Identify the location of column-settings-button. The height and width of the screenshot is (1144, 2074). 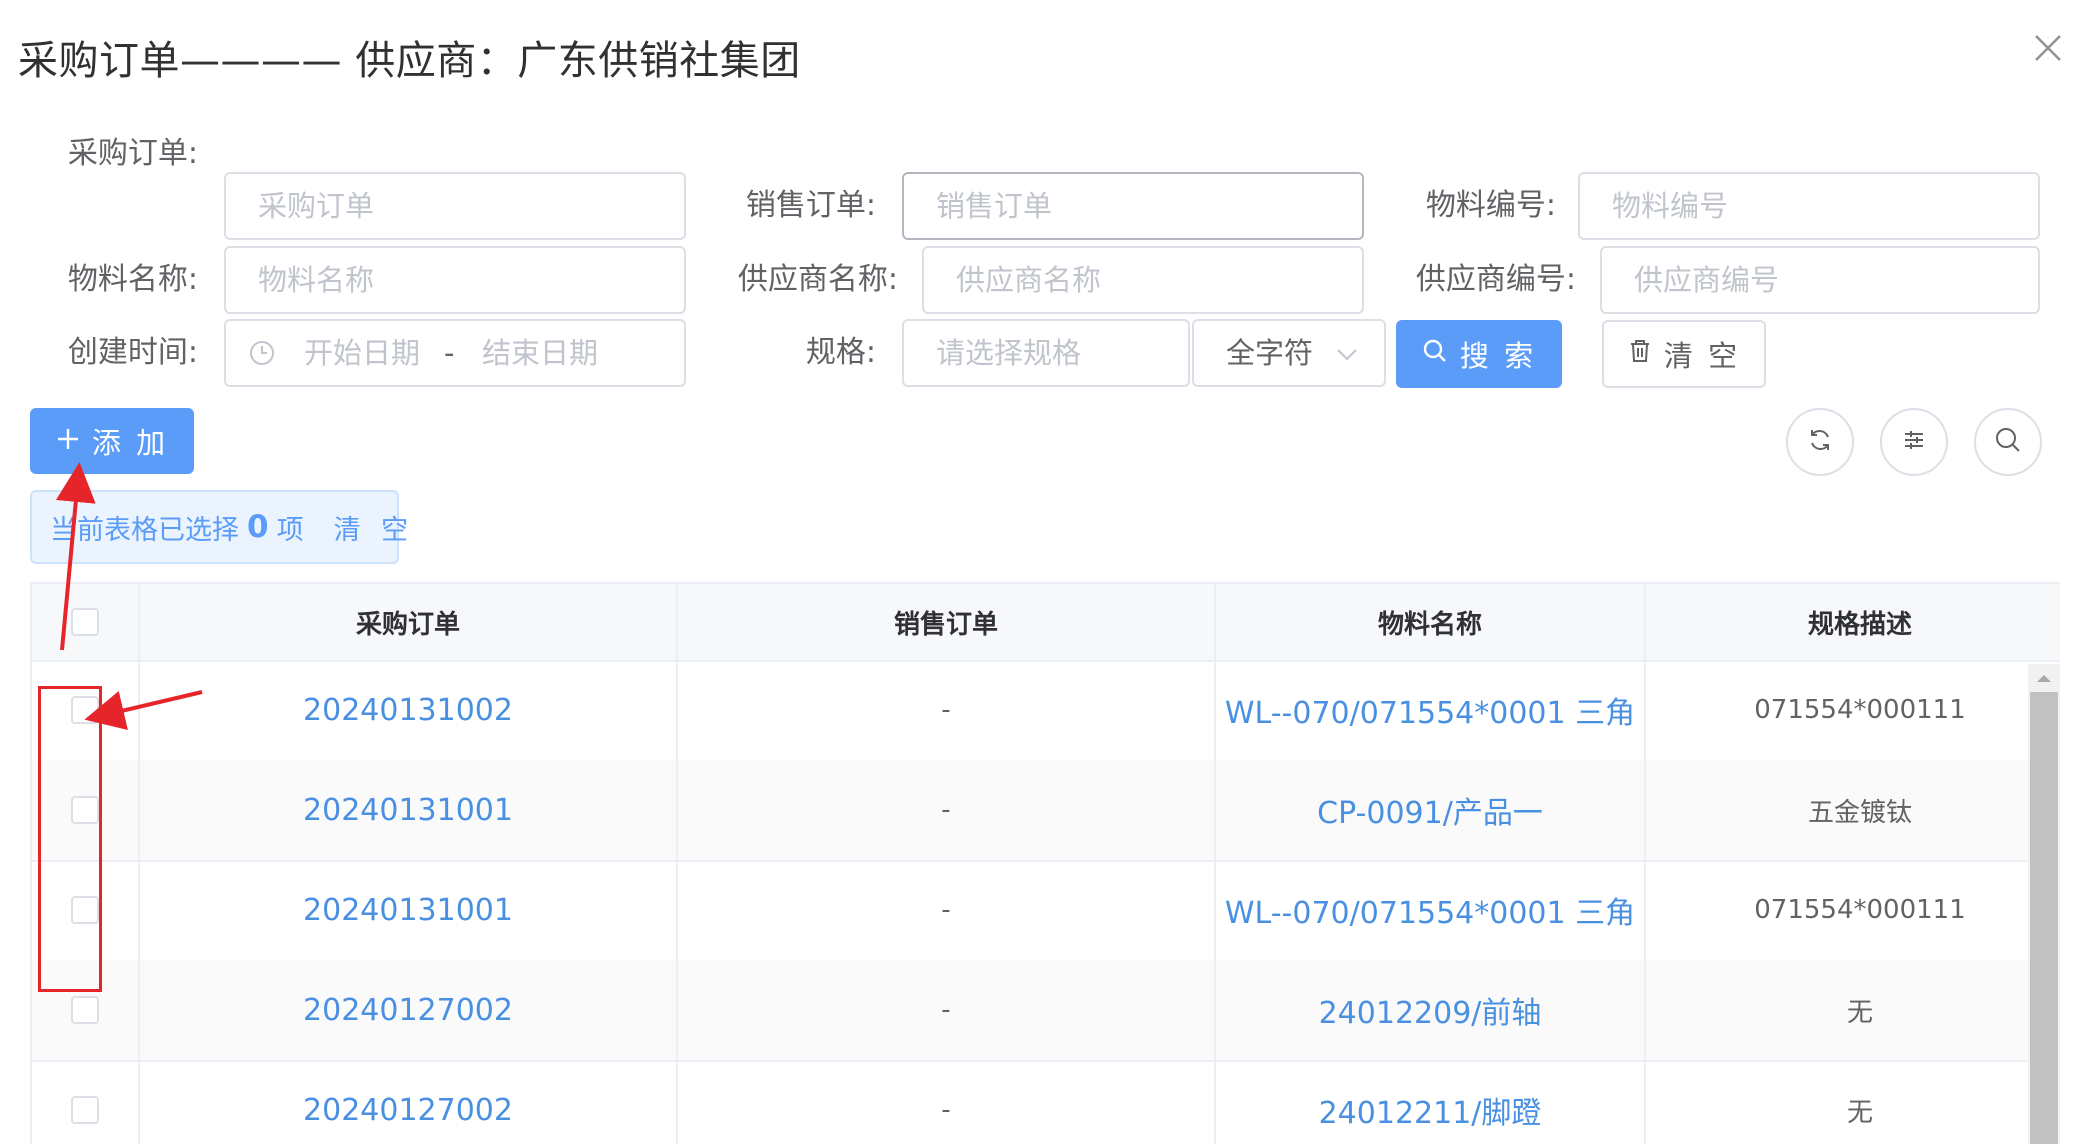
(1914, 442).